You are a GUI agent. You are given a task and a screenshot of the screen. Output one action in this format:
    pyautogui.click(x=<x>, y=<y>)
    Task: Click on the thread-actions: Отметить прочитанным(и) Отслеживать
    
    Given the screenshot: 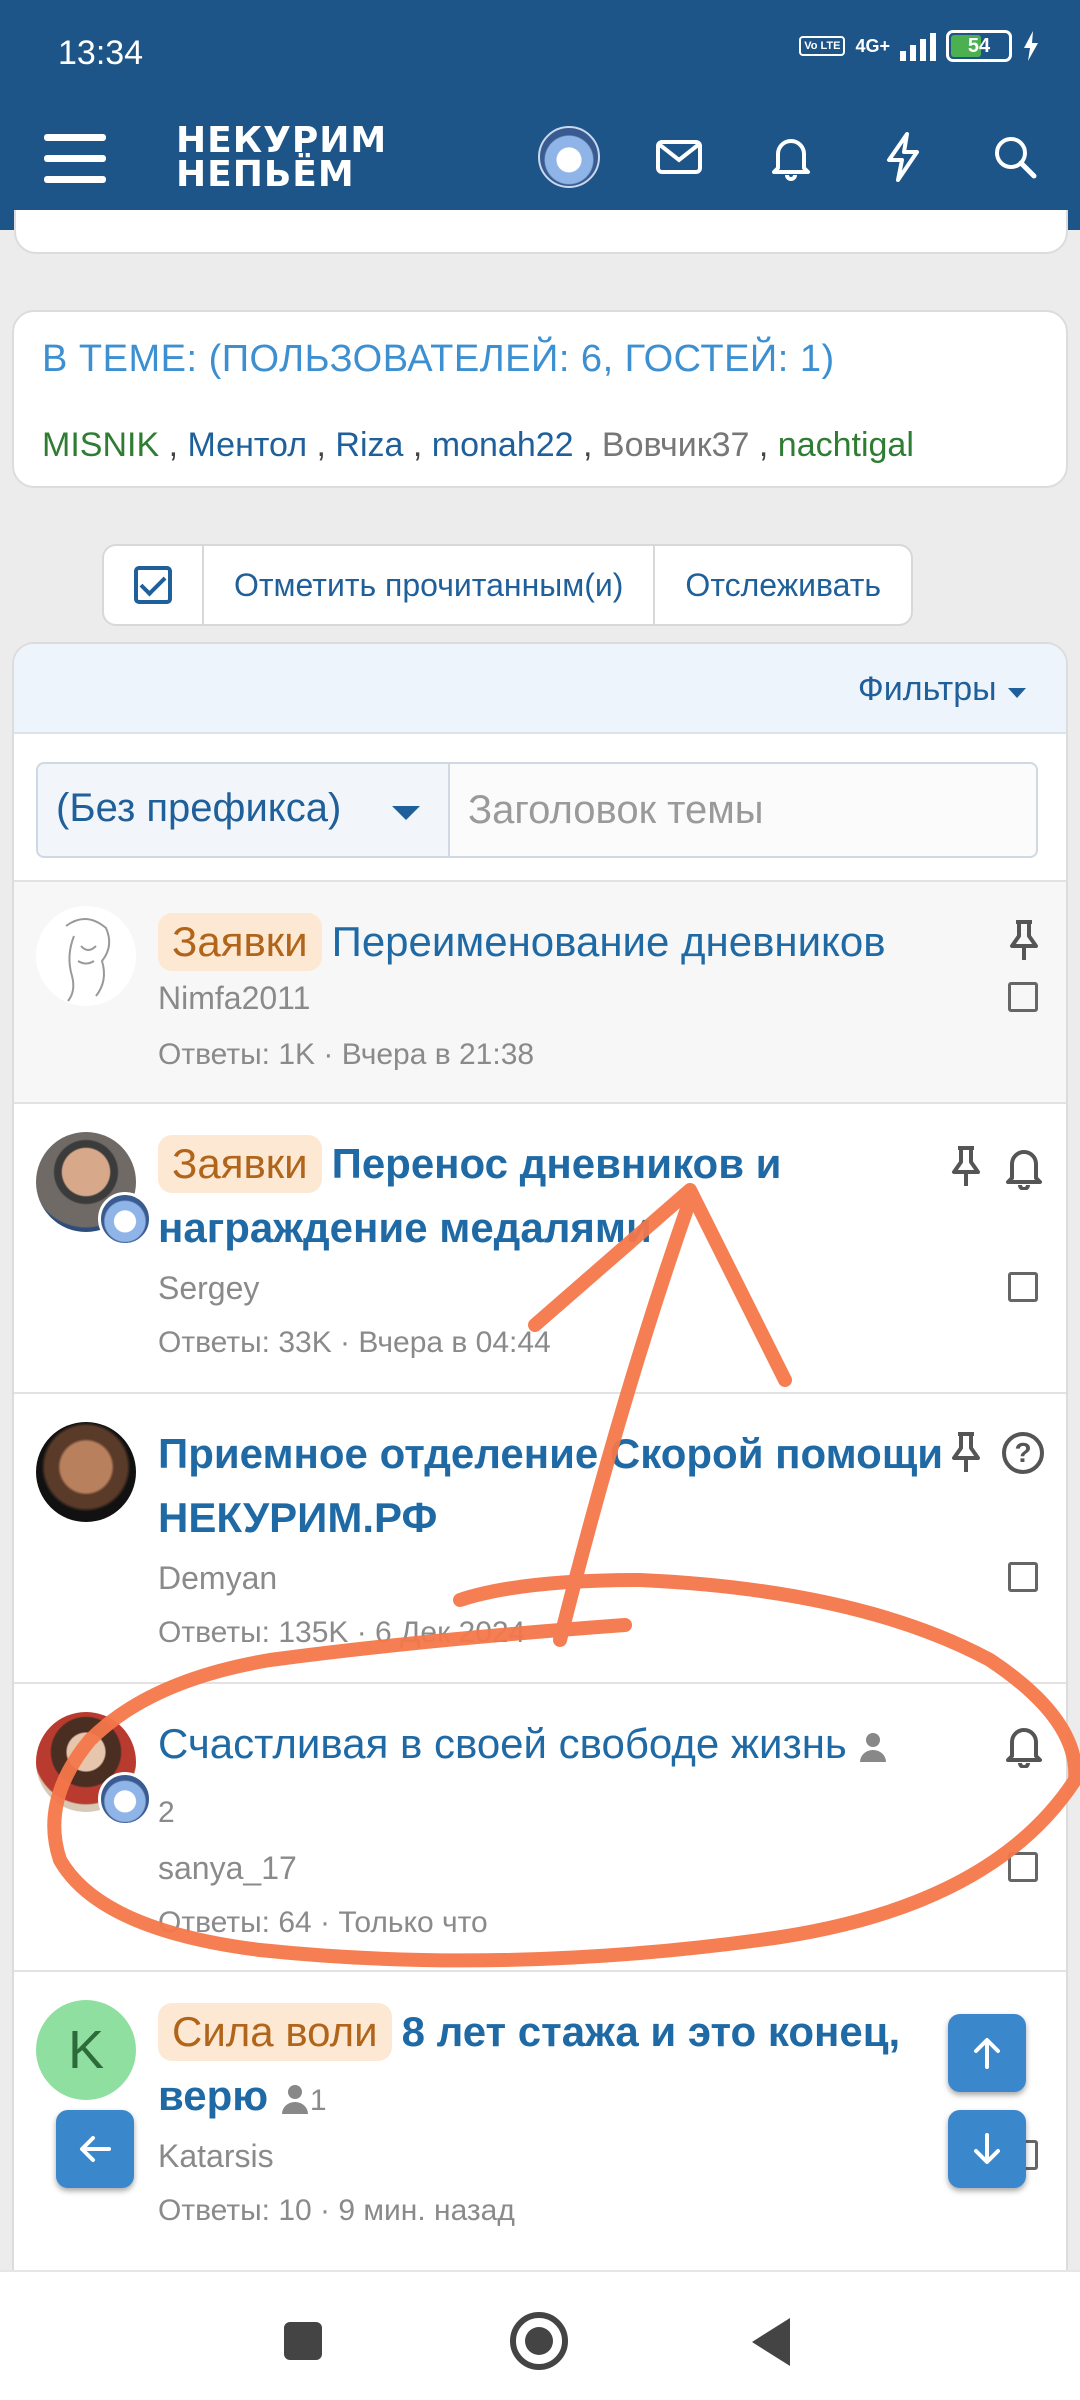 What is the action you would take?
    pyautogui.click(x=508, y=585)
    